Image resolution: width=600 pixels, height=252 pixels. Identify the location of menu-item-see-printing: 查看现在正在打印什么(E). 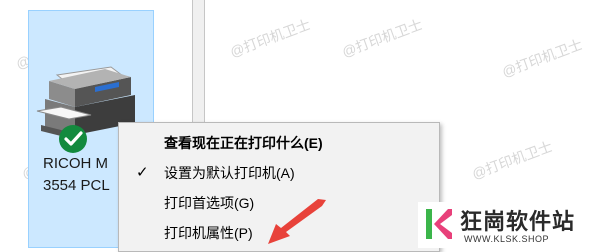
(279, 143).